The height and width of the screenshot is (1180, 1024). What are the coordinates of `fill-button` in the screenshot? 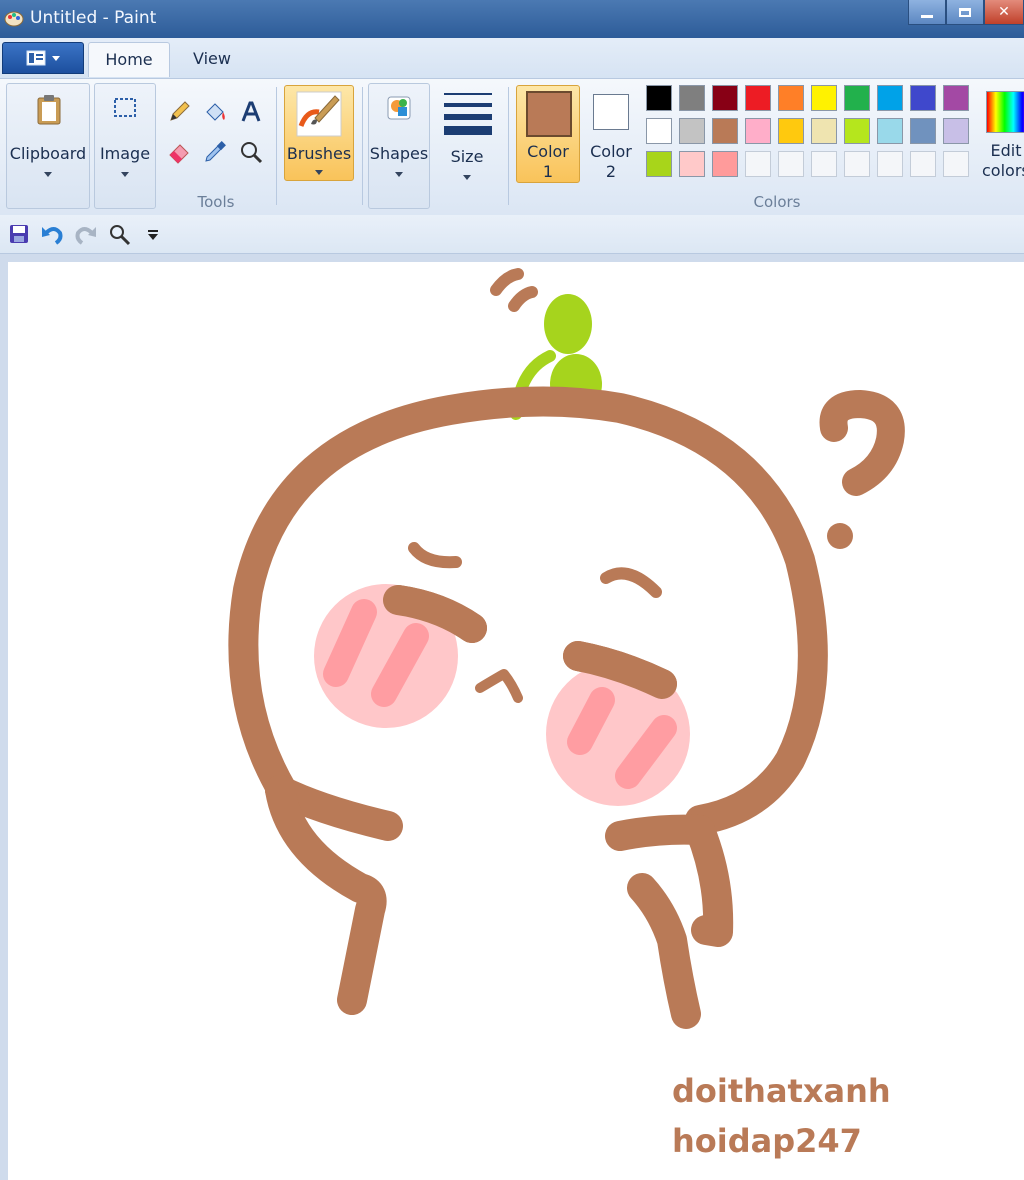 It's located at (215, 112).